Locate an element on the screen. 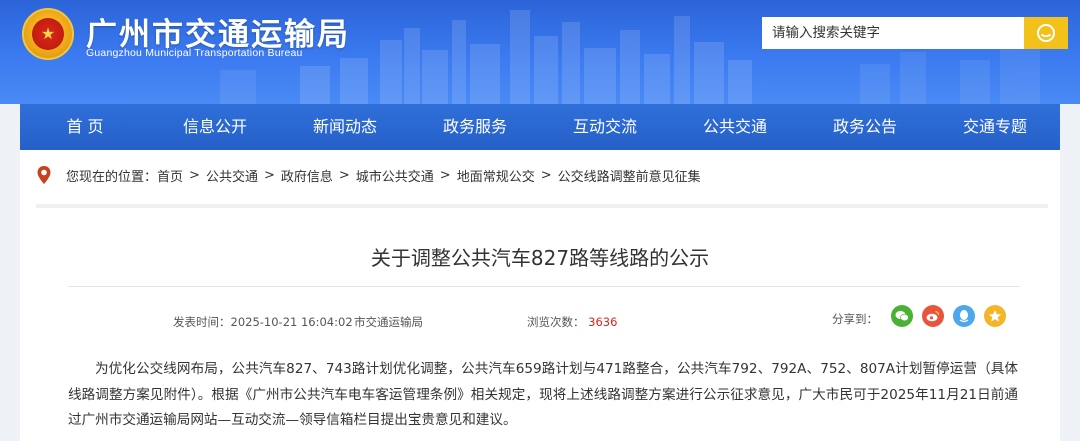 The height and width of the screenshot is (441, 1080). search-icon is located at coordinates (1046, 33).